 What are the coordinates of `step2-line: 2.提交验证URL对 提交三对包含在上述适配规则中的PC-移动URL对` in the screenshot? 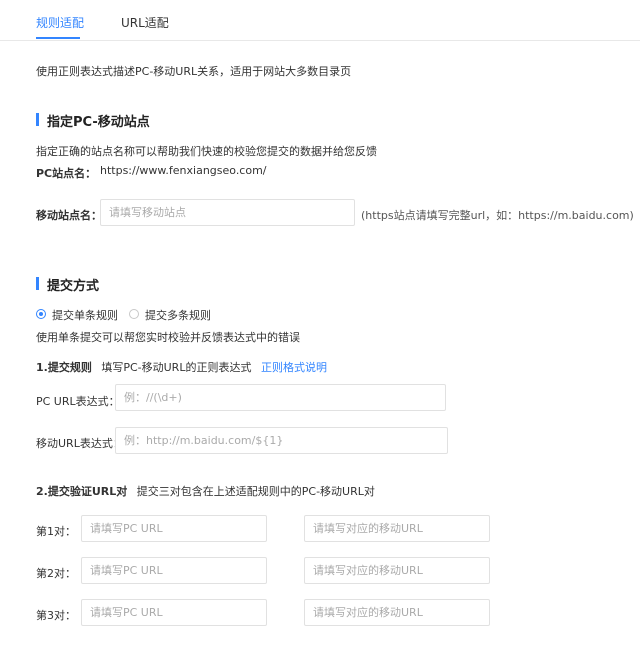 It's located at (205, 491).